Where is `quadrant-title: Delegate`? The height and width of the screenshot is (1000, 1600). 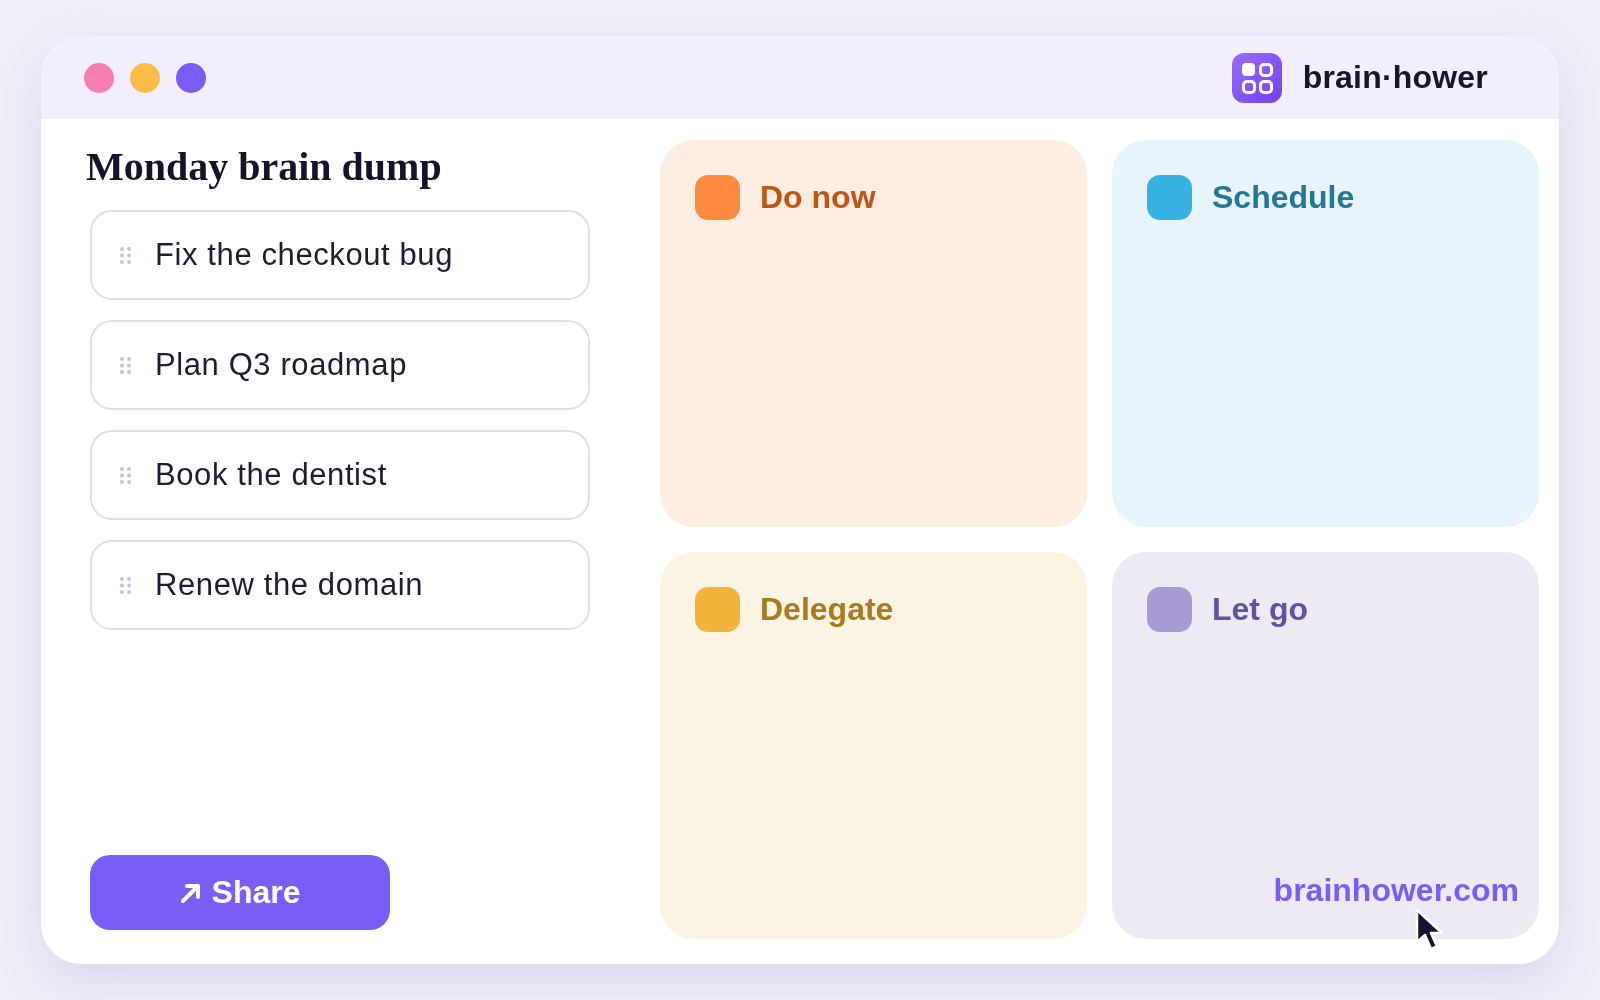 quadrant-title: Delegate is located at coordinates (827, 609).